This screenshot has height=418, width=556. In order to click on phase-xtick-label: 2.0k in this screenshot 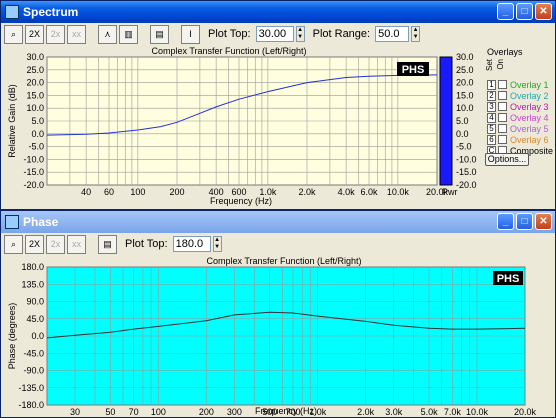, I will do `click(366, 412)`.